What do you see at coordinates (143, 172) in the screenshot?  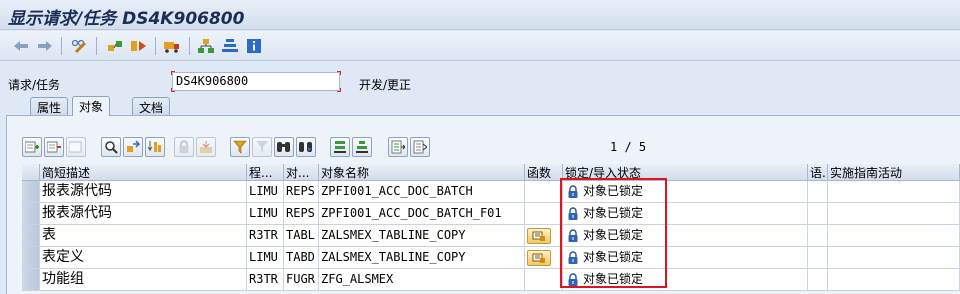 I see `column-header: 简短描述` at bounding box center [143, 172].